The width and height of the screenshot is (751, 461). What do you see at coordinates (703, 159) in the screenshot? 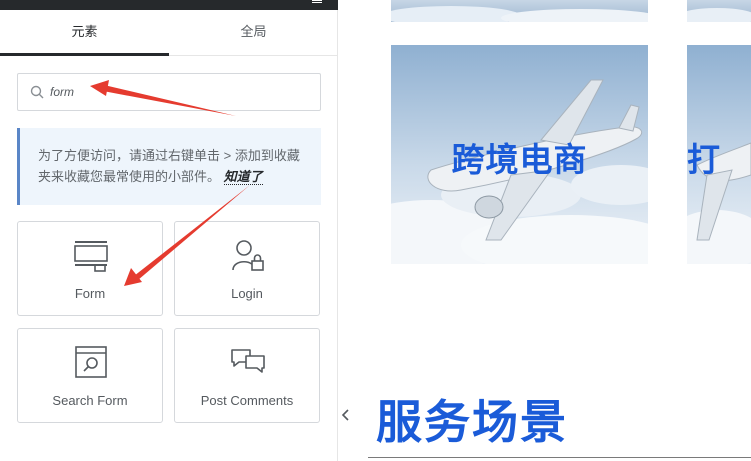
I see `image-caption-partial: 打` at bounding box center [703, 159].